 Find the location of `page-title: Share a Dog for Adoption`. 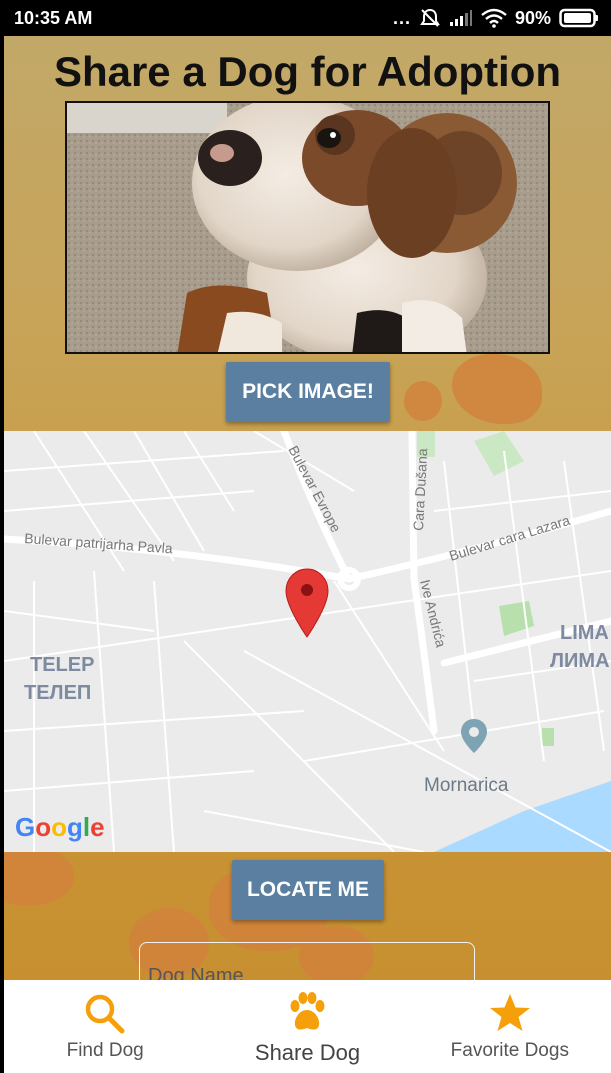

page-title: Share a Dog for Adoption is located at coordinates (307, 71).